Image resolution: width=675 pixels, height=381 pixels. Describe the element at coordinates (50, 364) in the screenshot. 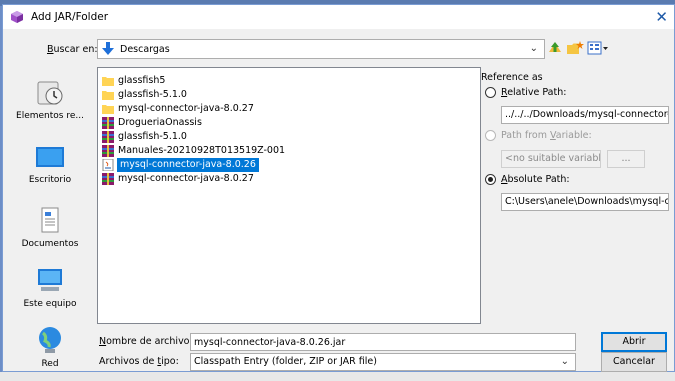

I see `place-label: Red` at that location.